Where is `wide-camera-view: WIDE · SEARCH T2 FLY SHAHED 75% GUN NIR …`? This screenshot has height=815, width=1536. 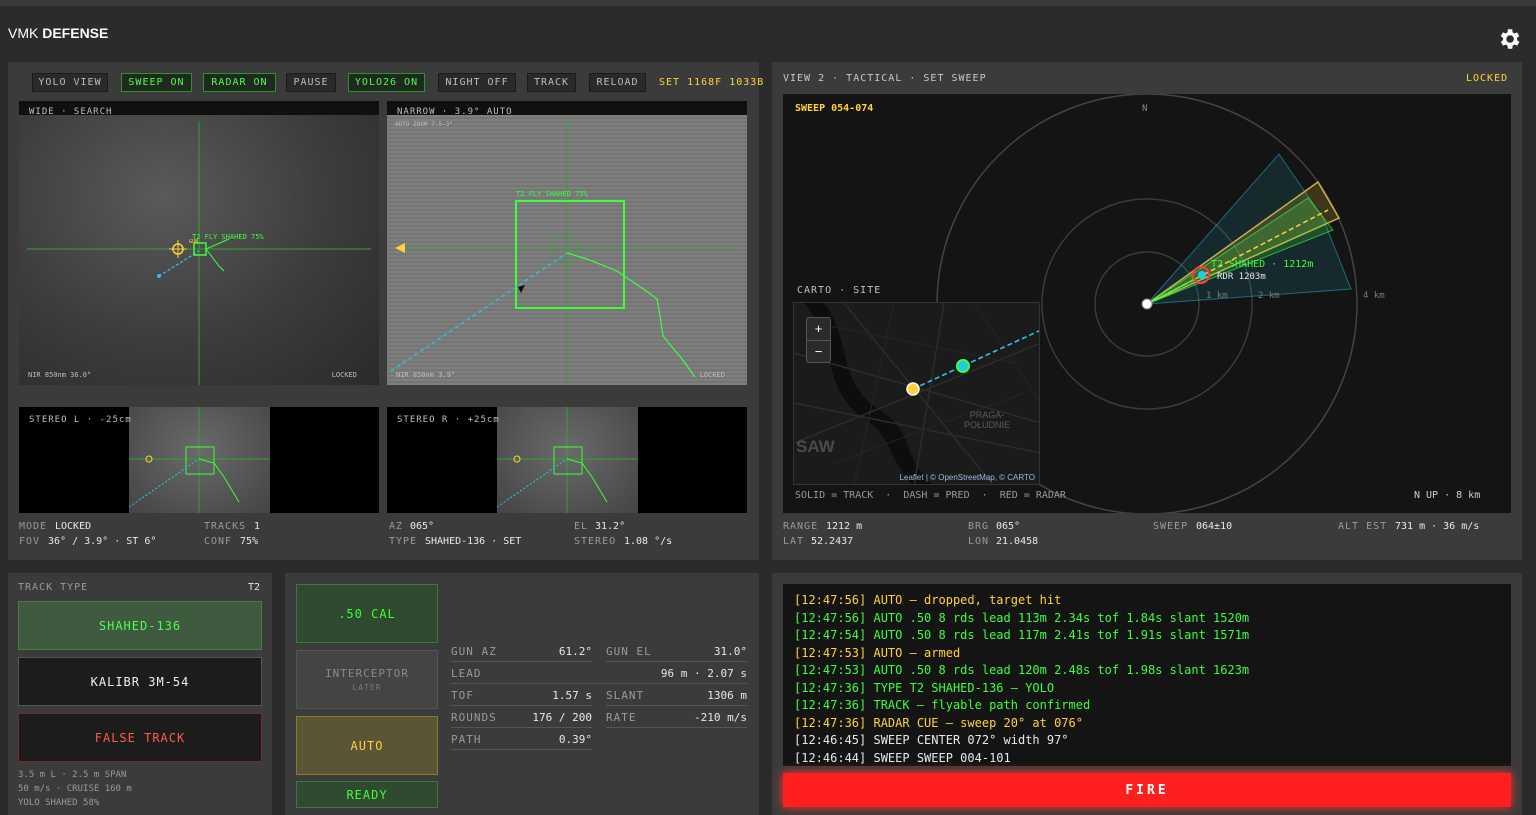
wide-camera-view: WIDE · SEARCH T2 FLY SHAHED 75% GUN NIR … is located at coordinates (199, 243).